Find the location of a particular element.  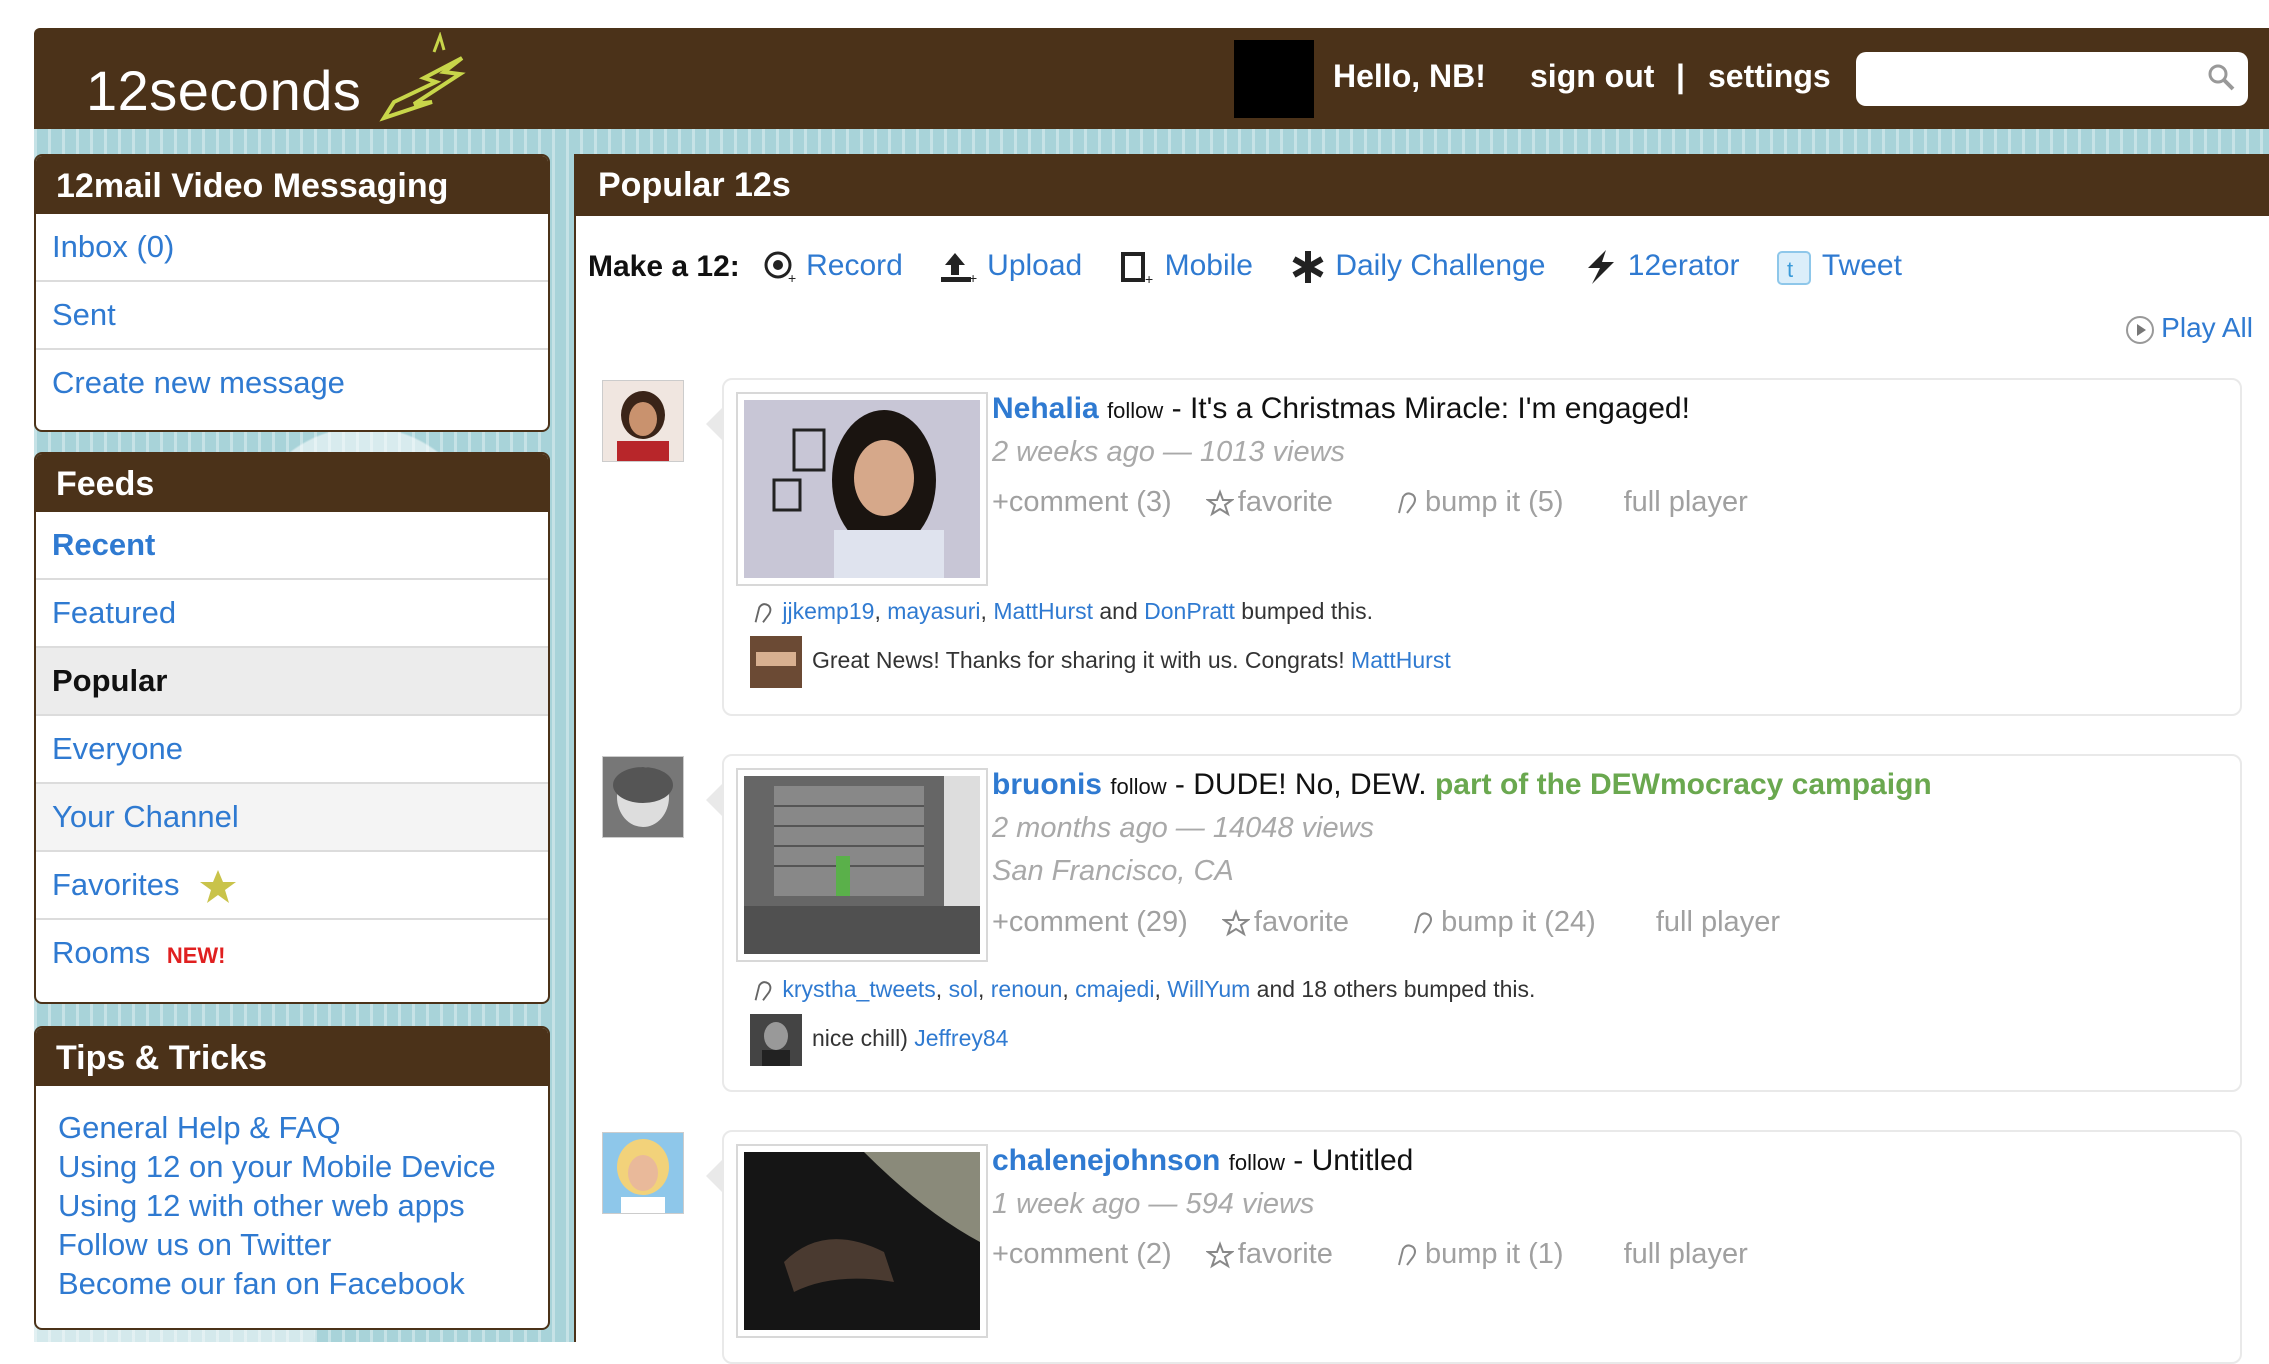

feed-rooms: Rooms NEW! is located at coordinates (292, 952).